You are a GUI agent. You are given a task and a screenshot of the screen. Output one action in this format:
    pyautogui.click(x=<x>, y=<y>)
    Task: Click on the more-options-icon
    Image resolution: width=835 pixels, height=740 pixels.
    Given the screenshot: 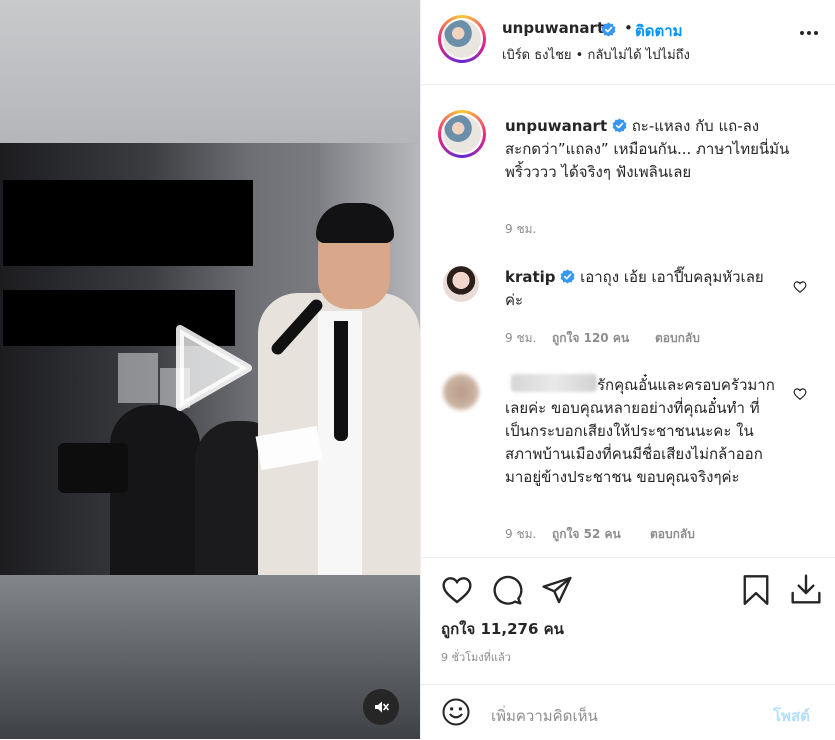 What is the action you would take?
    pyautogui.click(x=809, y=33)
    